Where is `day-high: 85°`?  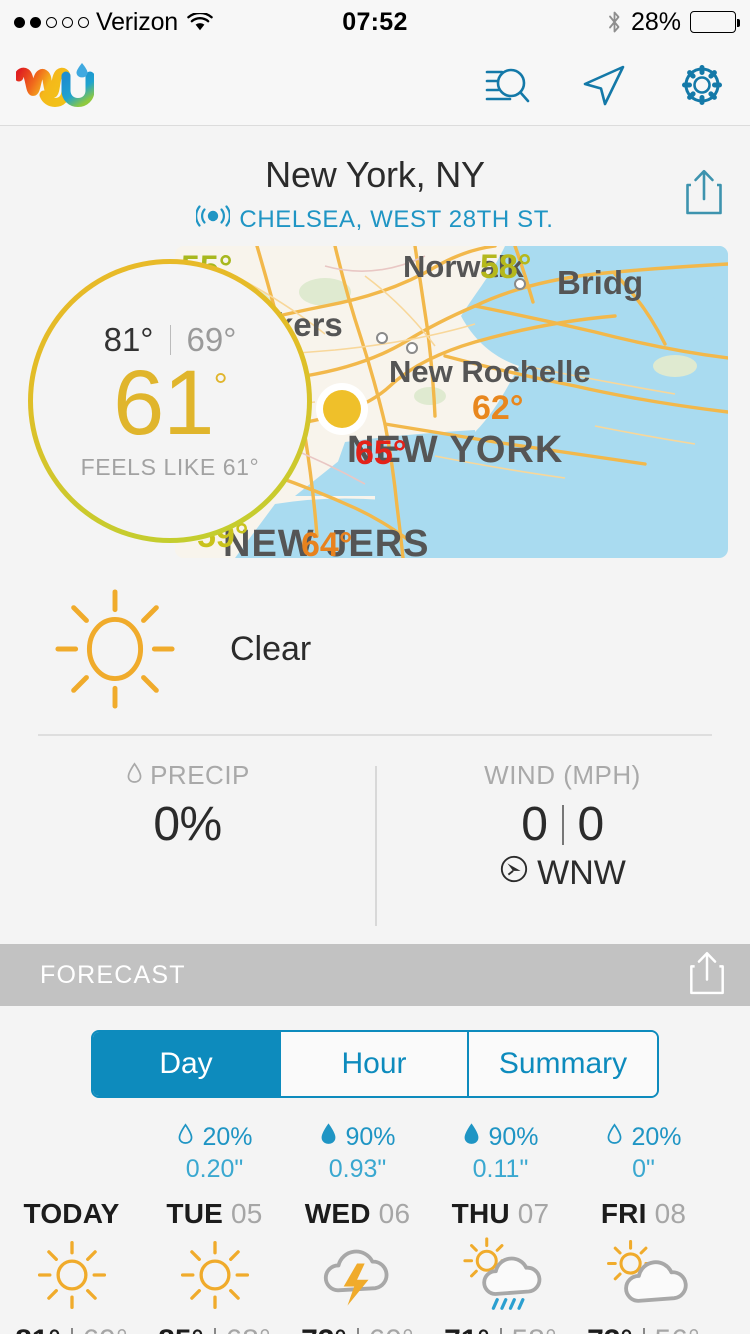
day-high: 85° is located at coordinates (180, 1329).